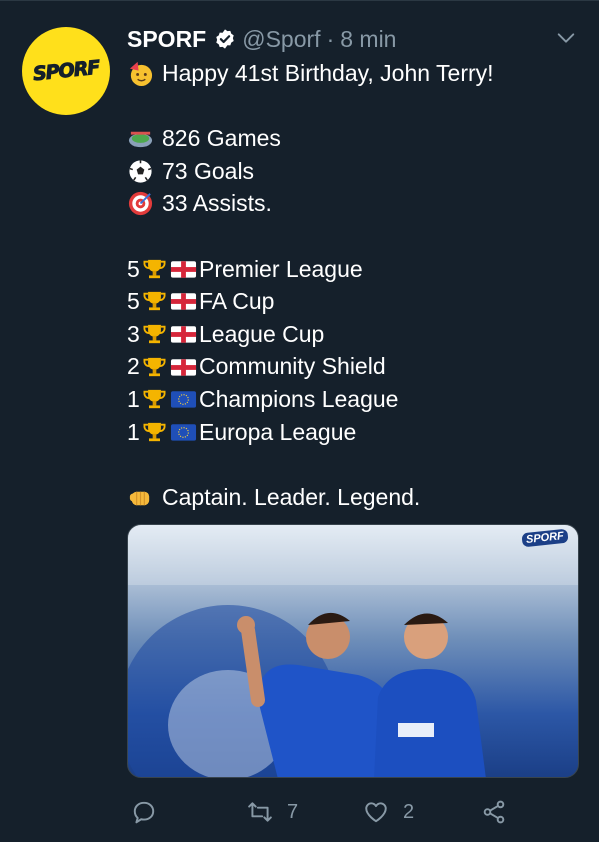  I want to click on trophy-line: 3 League Cup, so click(352, 334).